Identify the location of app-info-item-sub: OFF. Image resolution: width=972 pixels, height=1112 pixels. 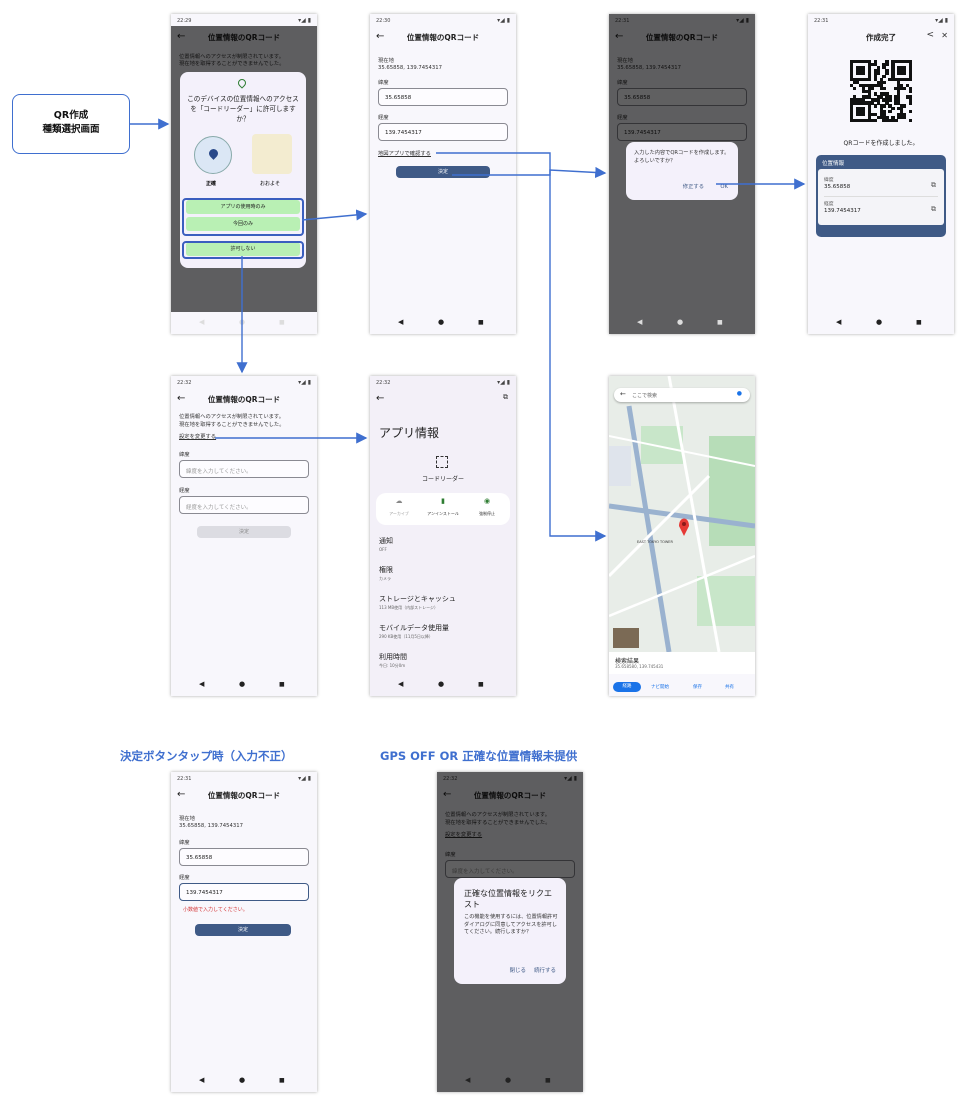
(383, 549).